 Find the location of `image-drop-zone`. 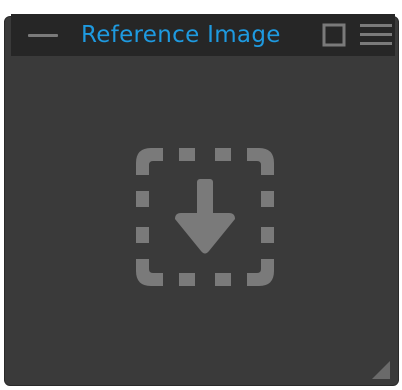

image-drop-zone is located at coordinates (205, 217).